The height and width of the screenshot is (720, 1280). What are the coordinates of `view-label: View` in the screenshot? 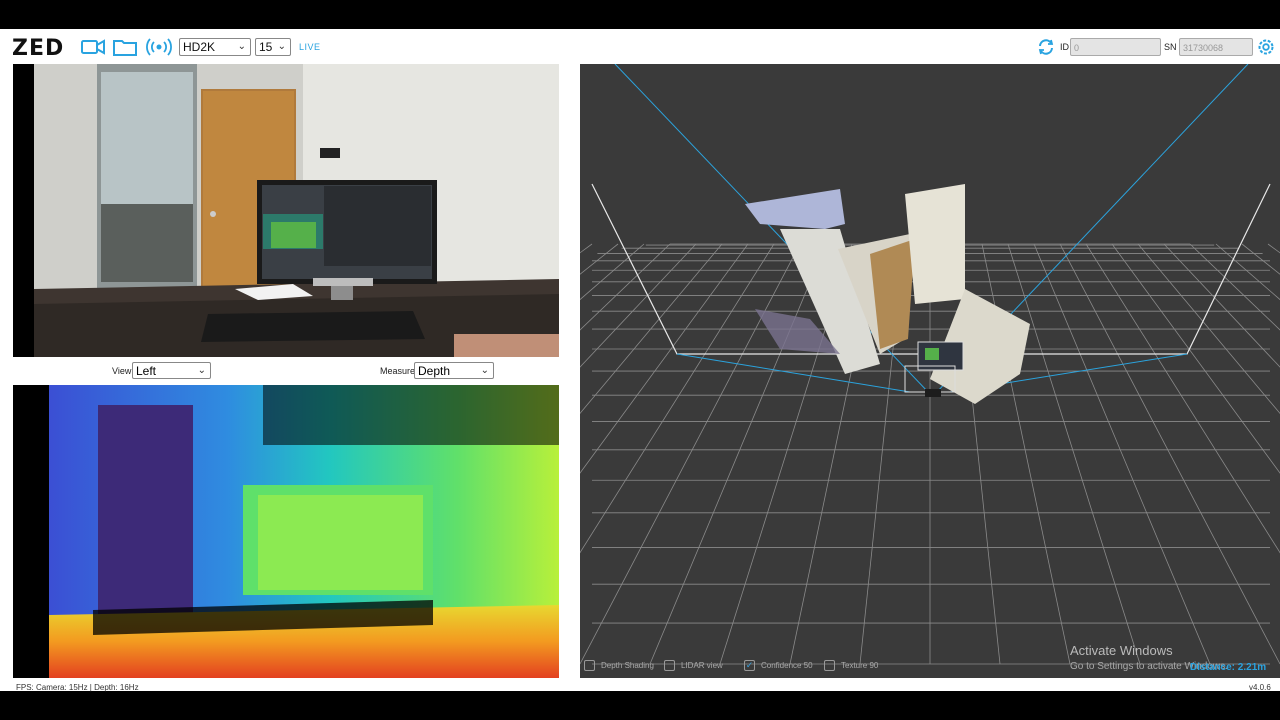 It's located at (122, 371).